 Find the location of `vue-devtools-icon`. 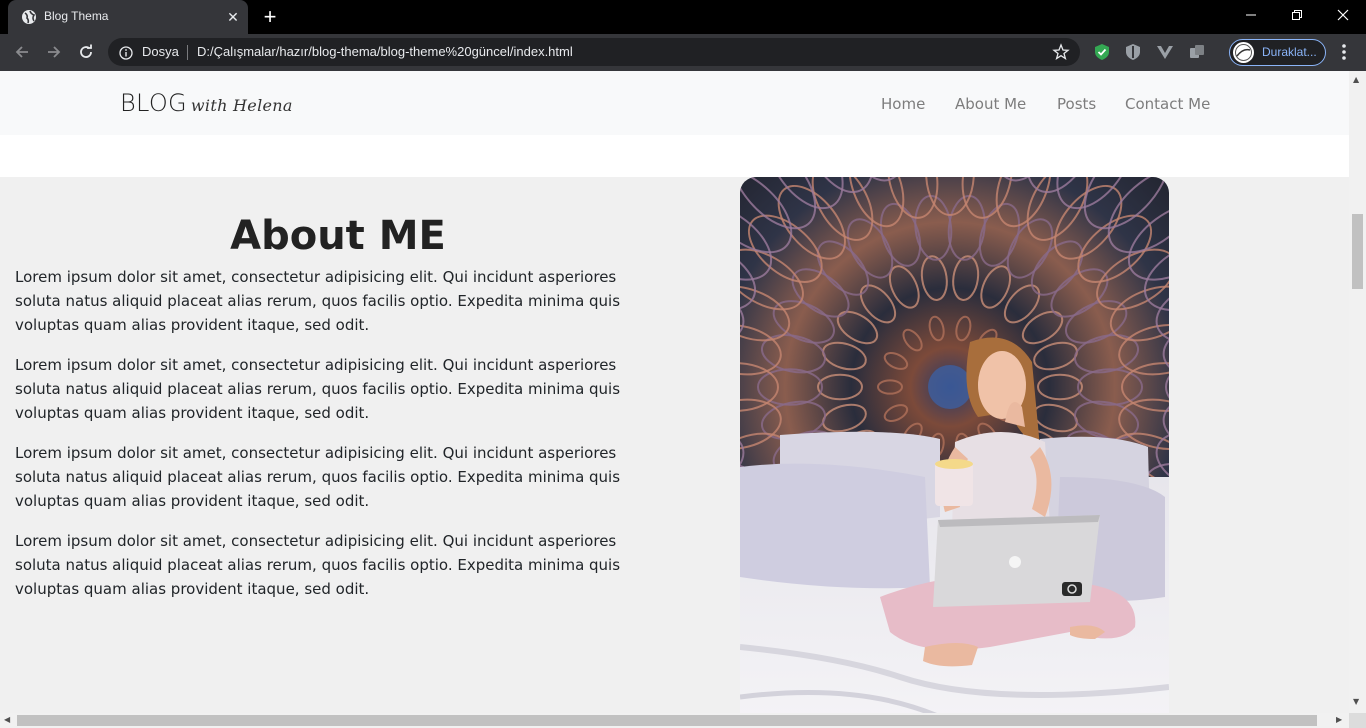

vue-devtools-icon is located at coordinates (1165, 52).